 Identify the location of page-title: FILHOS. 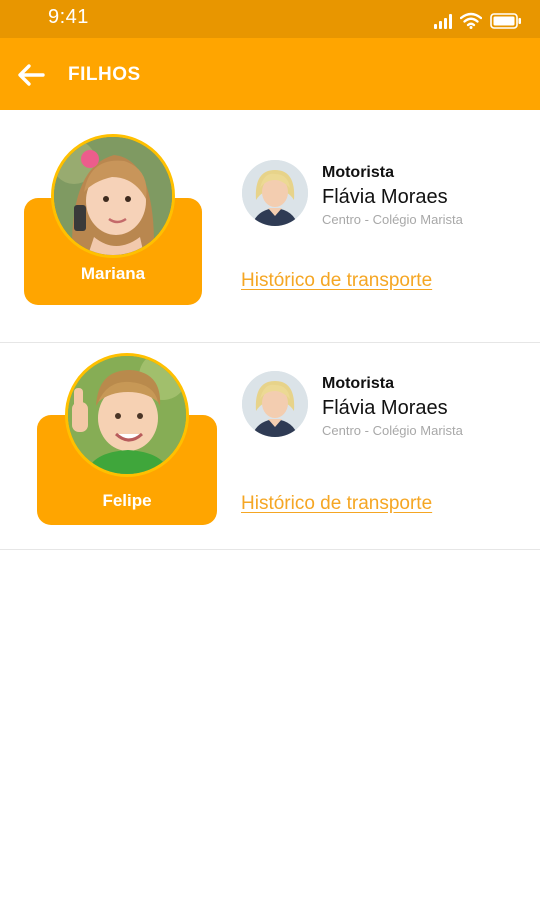
(104, 74).